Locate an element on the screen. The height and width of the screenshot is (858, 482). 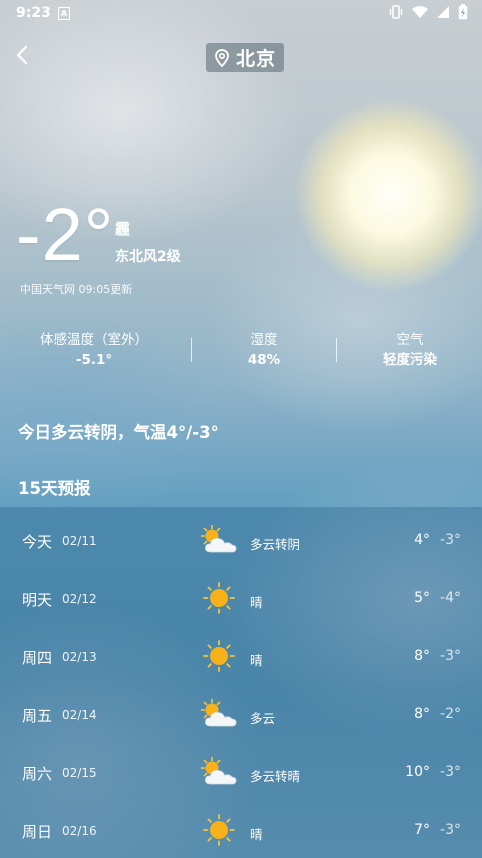
status-icons is located at coordinates (428, 12).